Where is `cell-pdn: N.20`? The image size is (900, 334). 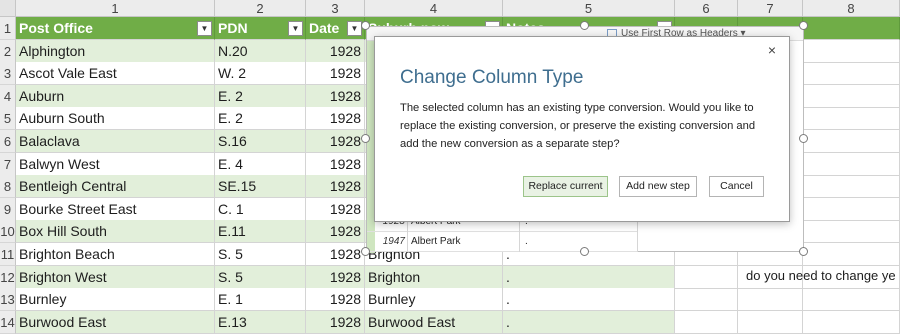 cell-pdn: N.20 is located at coordinates (260, 51).